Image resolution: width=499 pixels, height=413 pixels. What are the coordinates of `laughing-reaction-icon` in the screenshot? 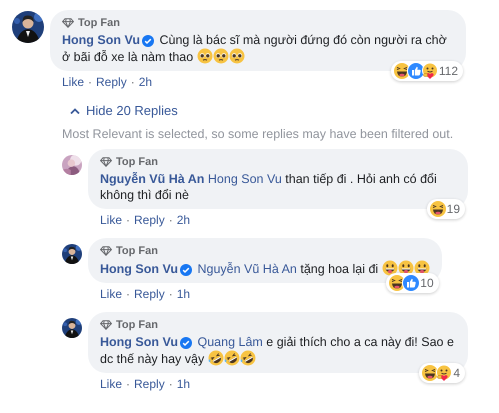 It's located at (437, 209).